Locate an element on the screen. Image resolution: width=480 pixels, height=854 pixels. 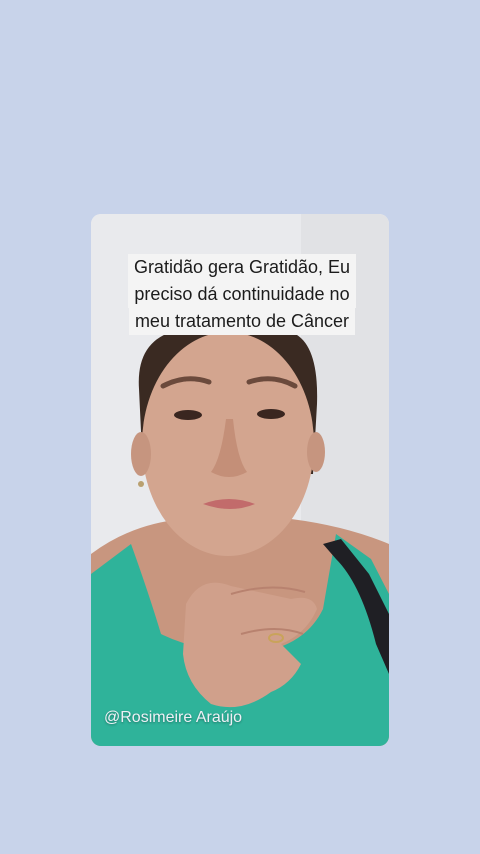
caption-line-2: preciso dá continuidade no is located at coordinates (242, 294).